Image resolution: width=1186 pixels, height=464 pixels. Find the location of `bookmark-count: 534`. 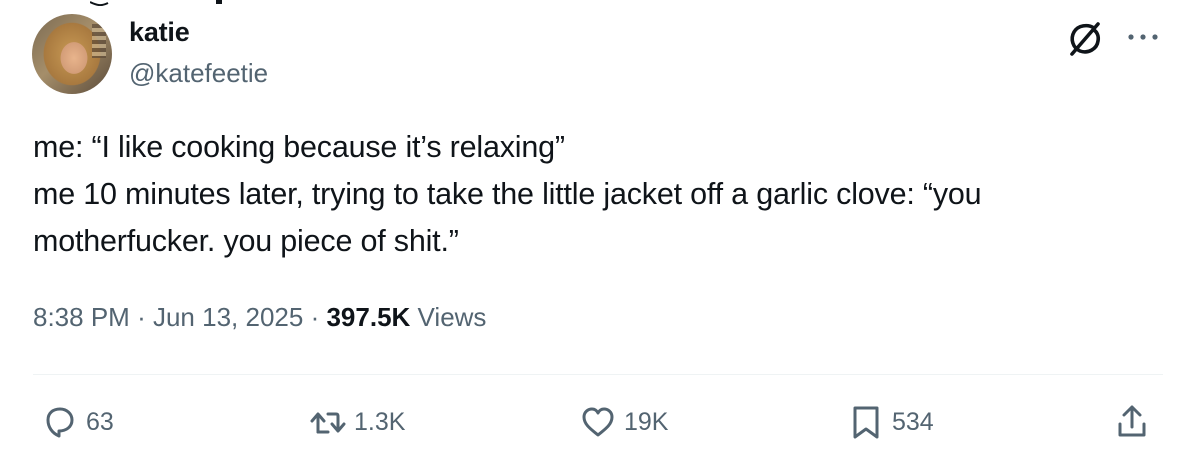

bookmark-count: 534 is located at coordinates (913, 421).